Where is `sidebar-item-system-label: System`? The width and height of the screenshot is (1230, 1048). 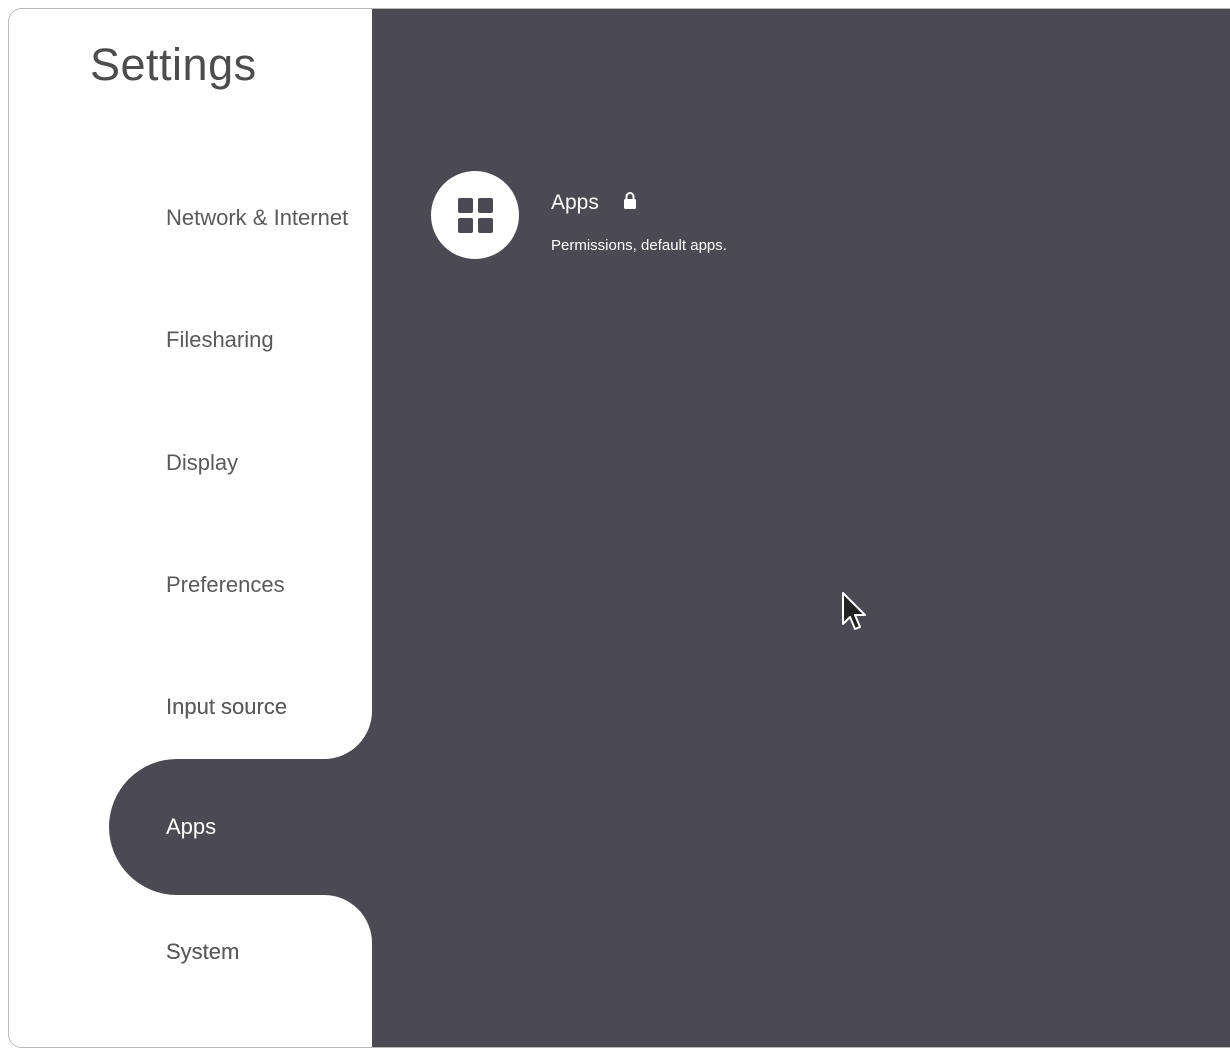 sidebar-item-system-label: System is located at coordinates (203, 951).